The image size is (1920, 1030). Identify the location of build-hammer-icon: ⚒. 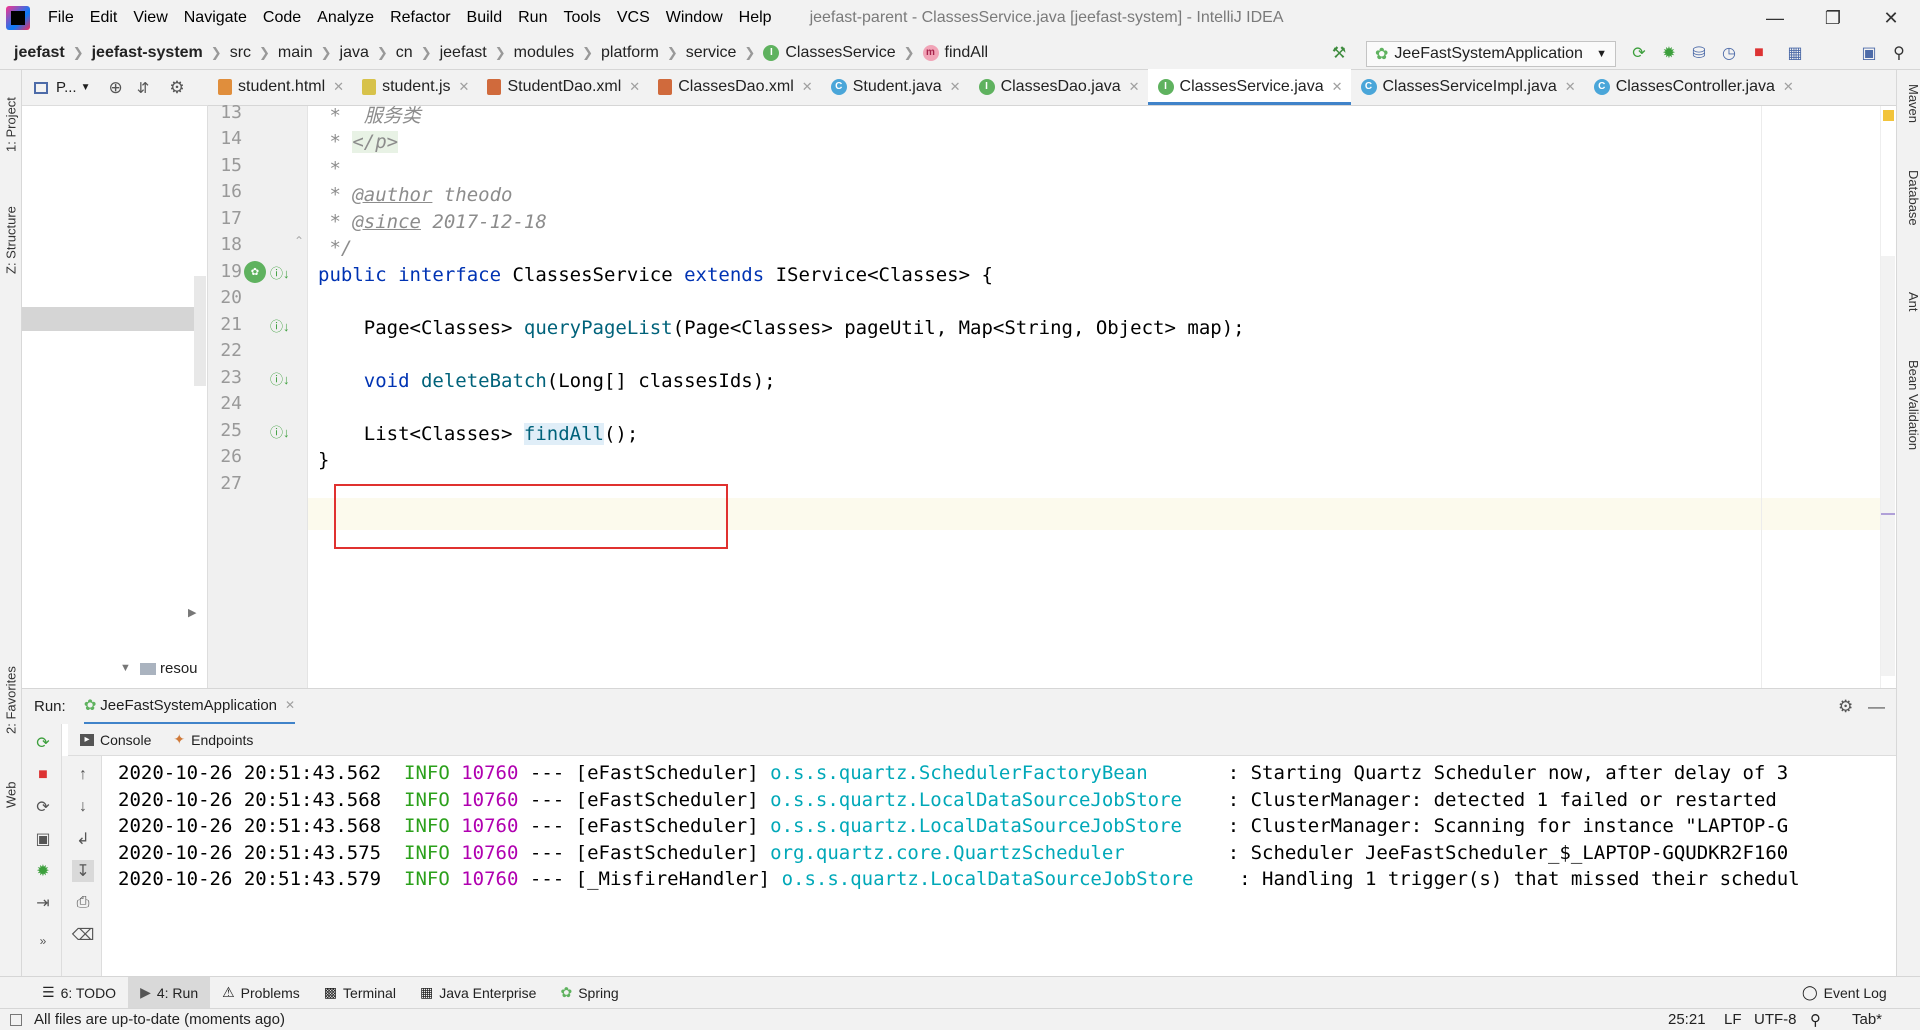
(1339, 53).